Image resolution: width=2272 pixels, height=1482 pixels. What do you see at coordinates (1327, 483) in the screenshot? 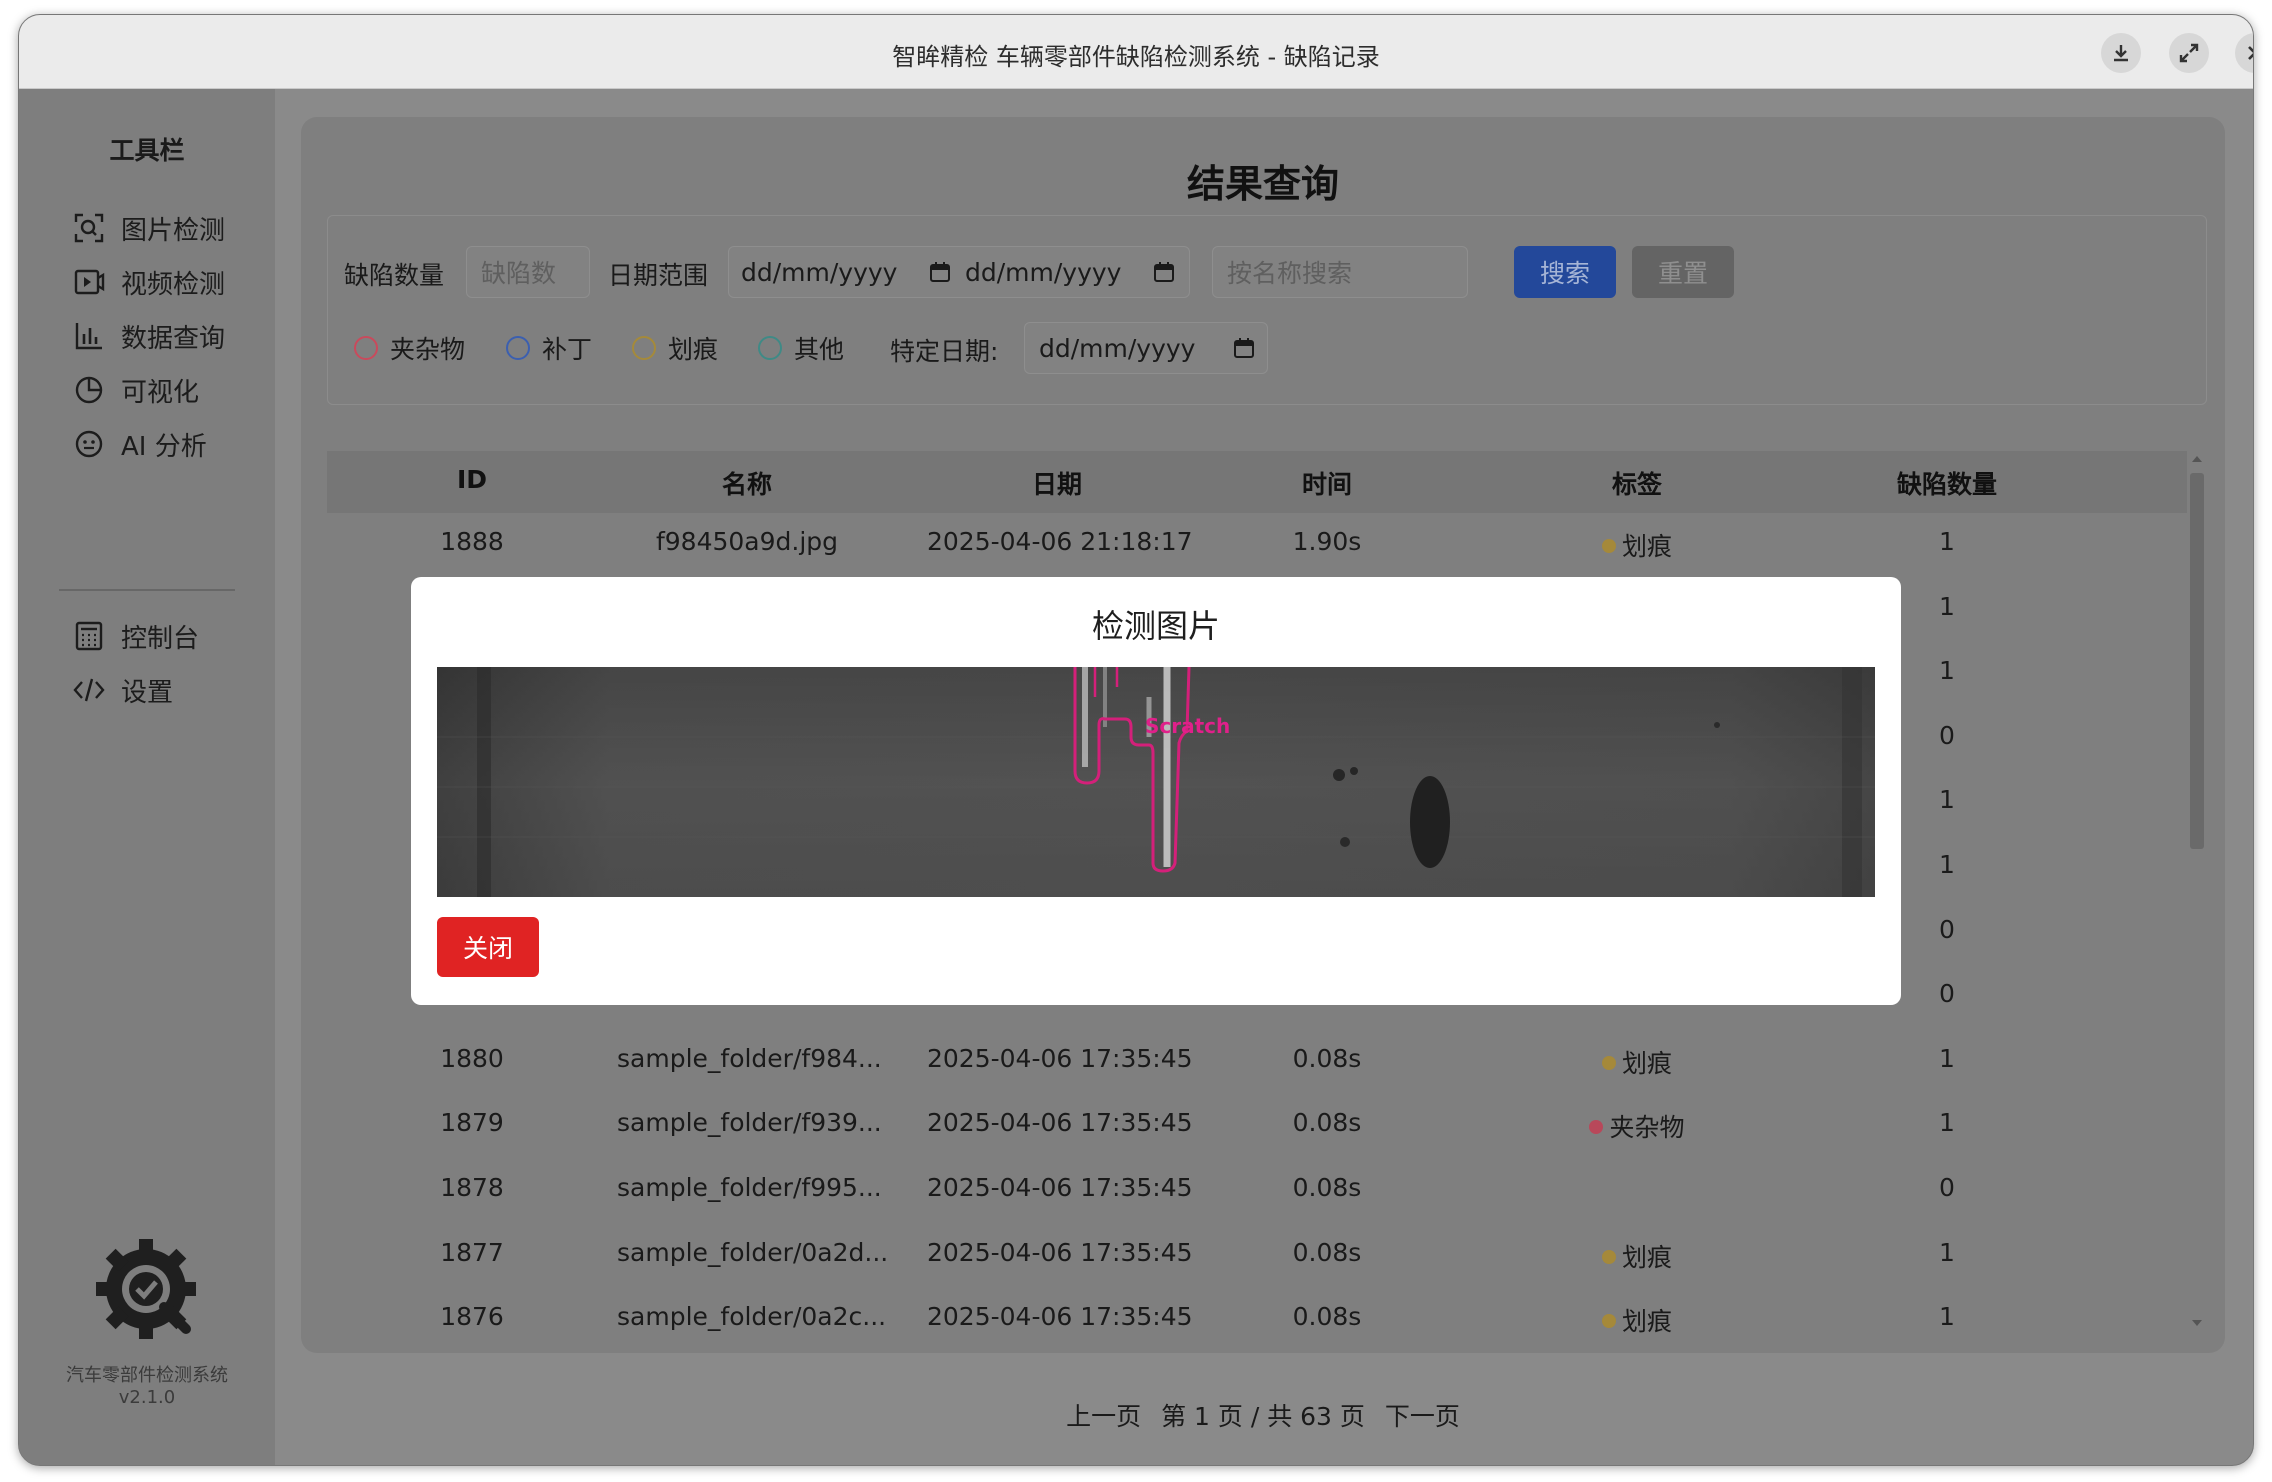
I see `column-header: 时间` at bounding box center [1327, 483].